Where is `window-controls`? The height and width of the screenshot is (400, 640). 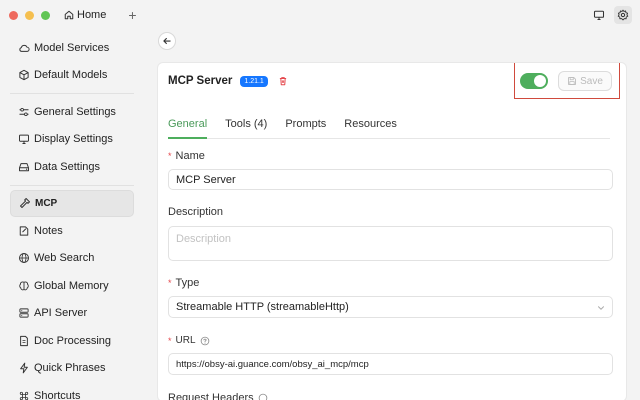
window-controls is located at coordinates (29, 15).